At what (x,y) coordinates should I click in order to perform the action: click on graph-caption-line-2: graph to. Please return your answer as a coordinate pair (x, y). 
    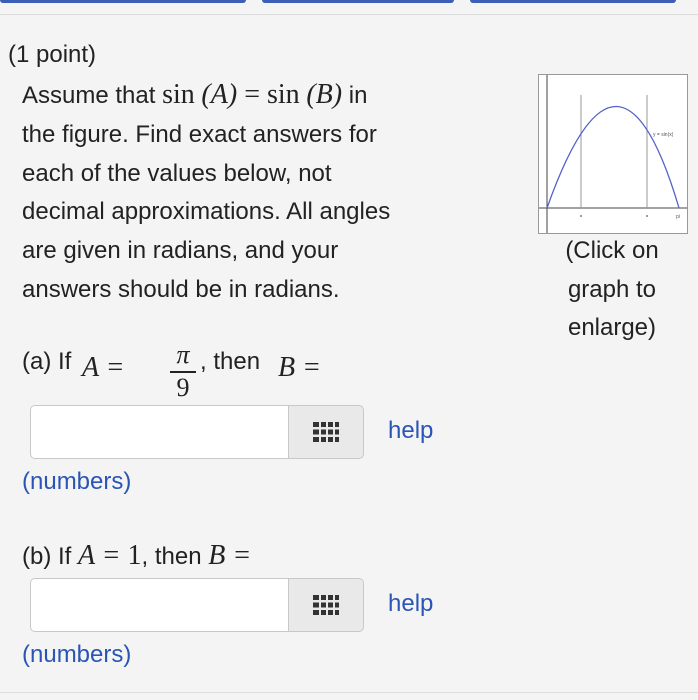
    Looking at the image, I should click on (612, 289).